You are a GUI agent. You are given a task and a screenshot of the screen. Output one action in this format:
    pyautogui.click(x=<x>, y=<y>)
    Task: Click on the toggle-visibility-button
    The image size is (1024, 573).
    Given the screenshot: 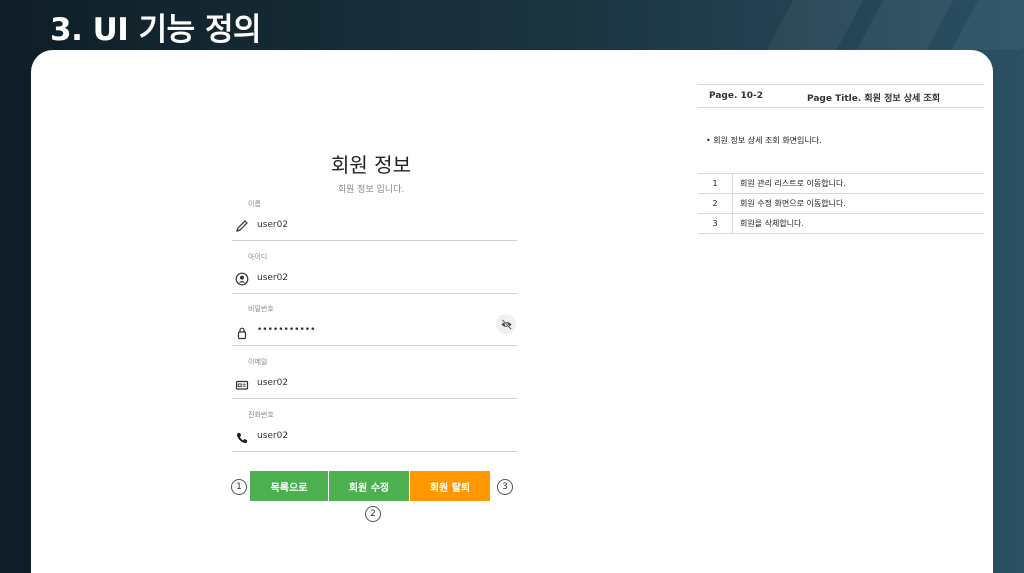 What is the action you would take?
    pyautogui.click(x=506, y=324)
    